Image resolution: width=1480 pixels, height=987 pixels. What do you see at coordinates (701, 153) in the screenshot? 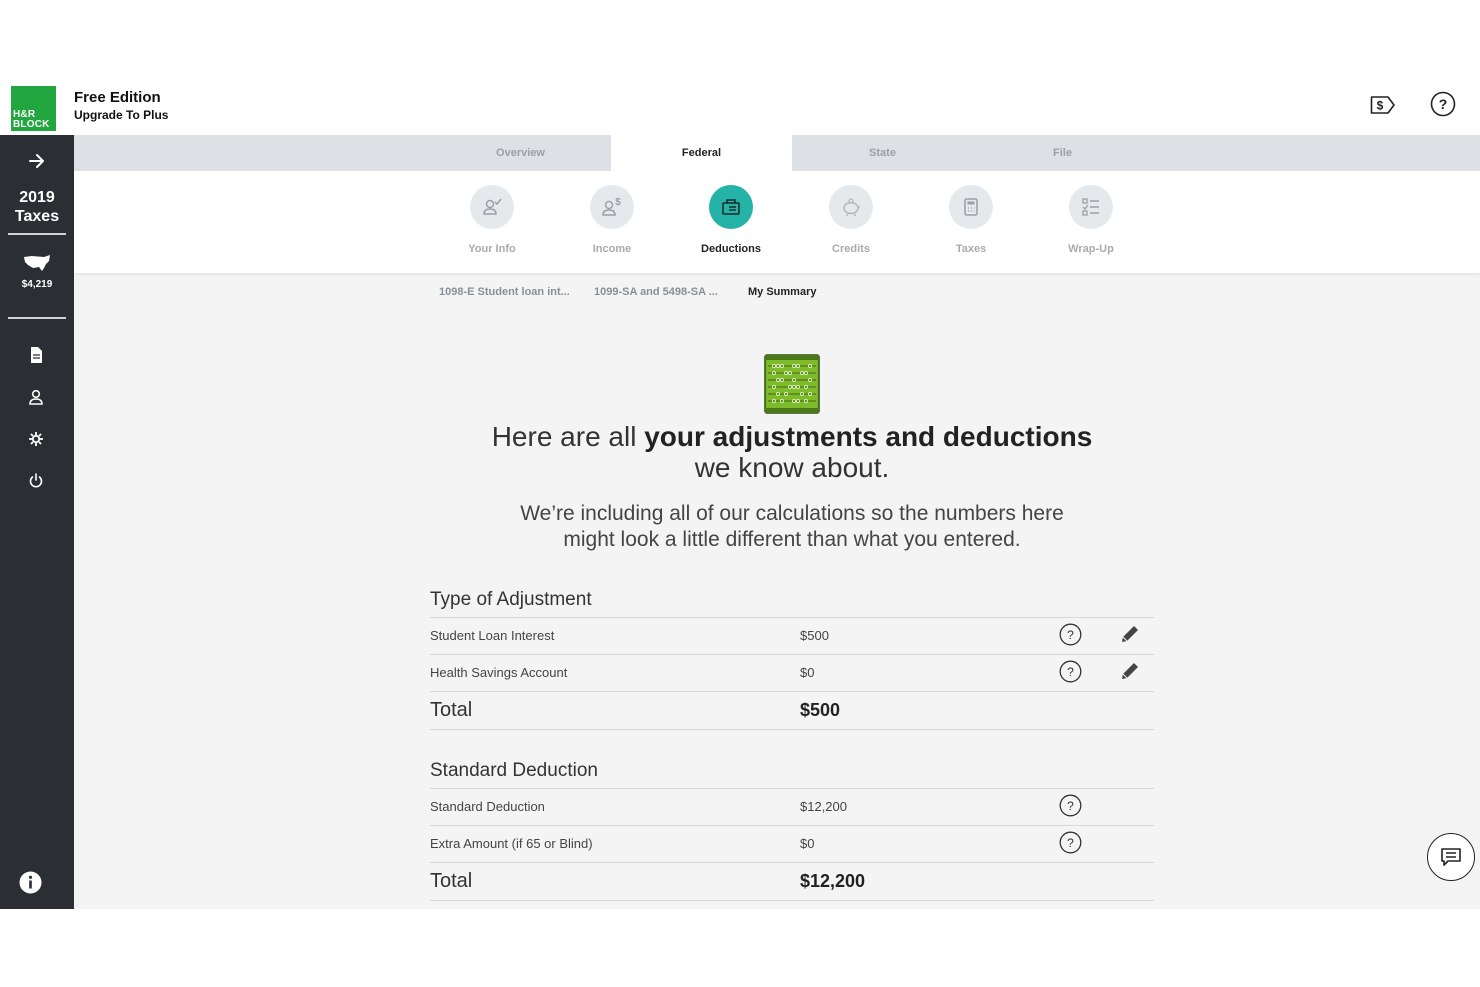
I see `tab-federal: Federal` at bounding box center [701, 153].